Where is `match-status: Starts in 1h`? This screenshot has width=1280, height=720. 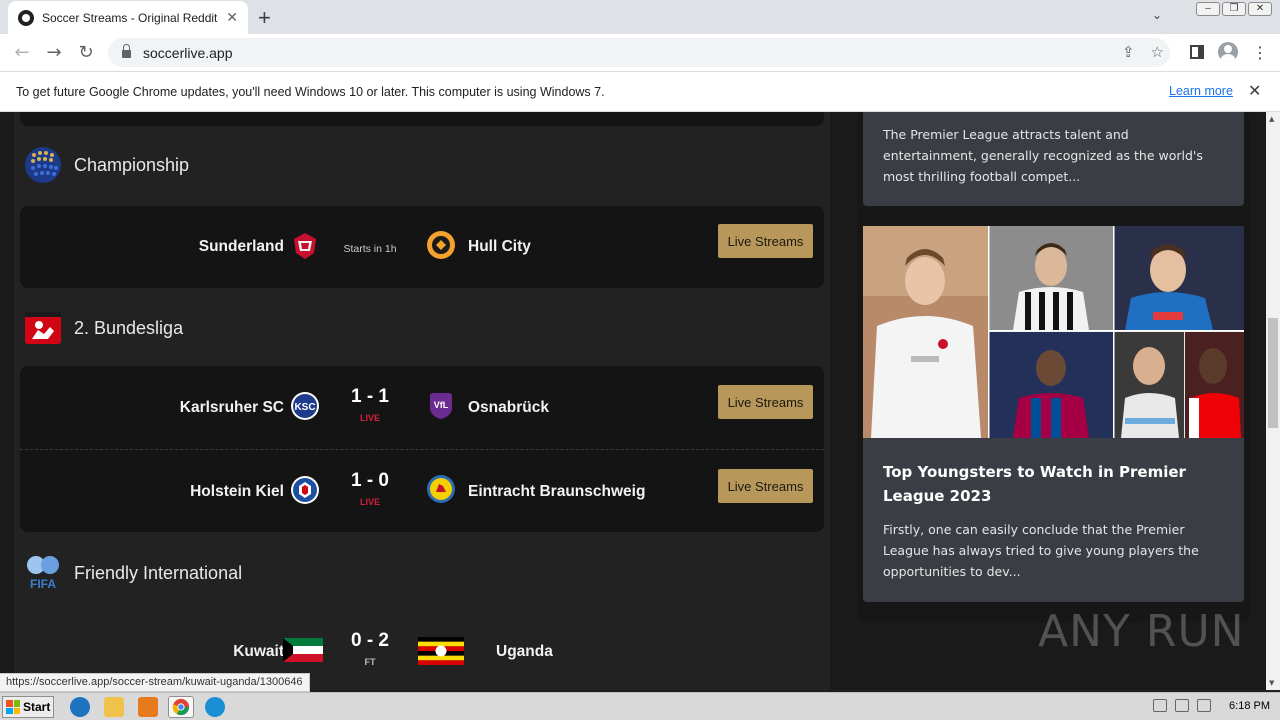 match-status: Starts in 1h is located at coordinates (370, 249).